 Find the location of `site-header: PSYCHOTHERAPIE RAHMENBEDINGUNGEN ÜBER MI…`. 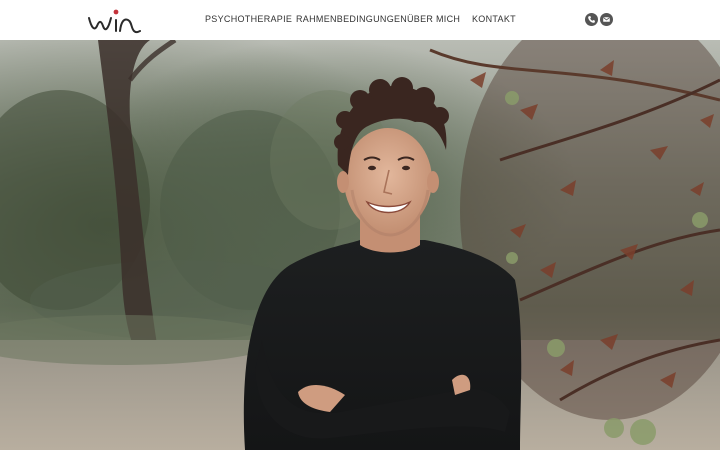

site-header: PSYCHOTHERAPIE RAHMENBEDINGUNGEN ÜBER MI… is located at coordinates (360, 20).